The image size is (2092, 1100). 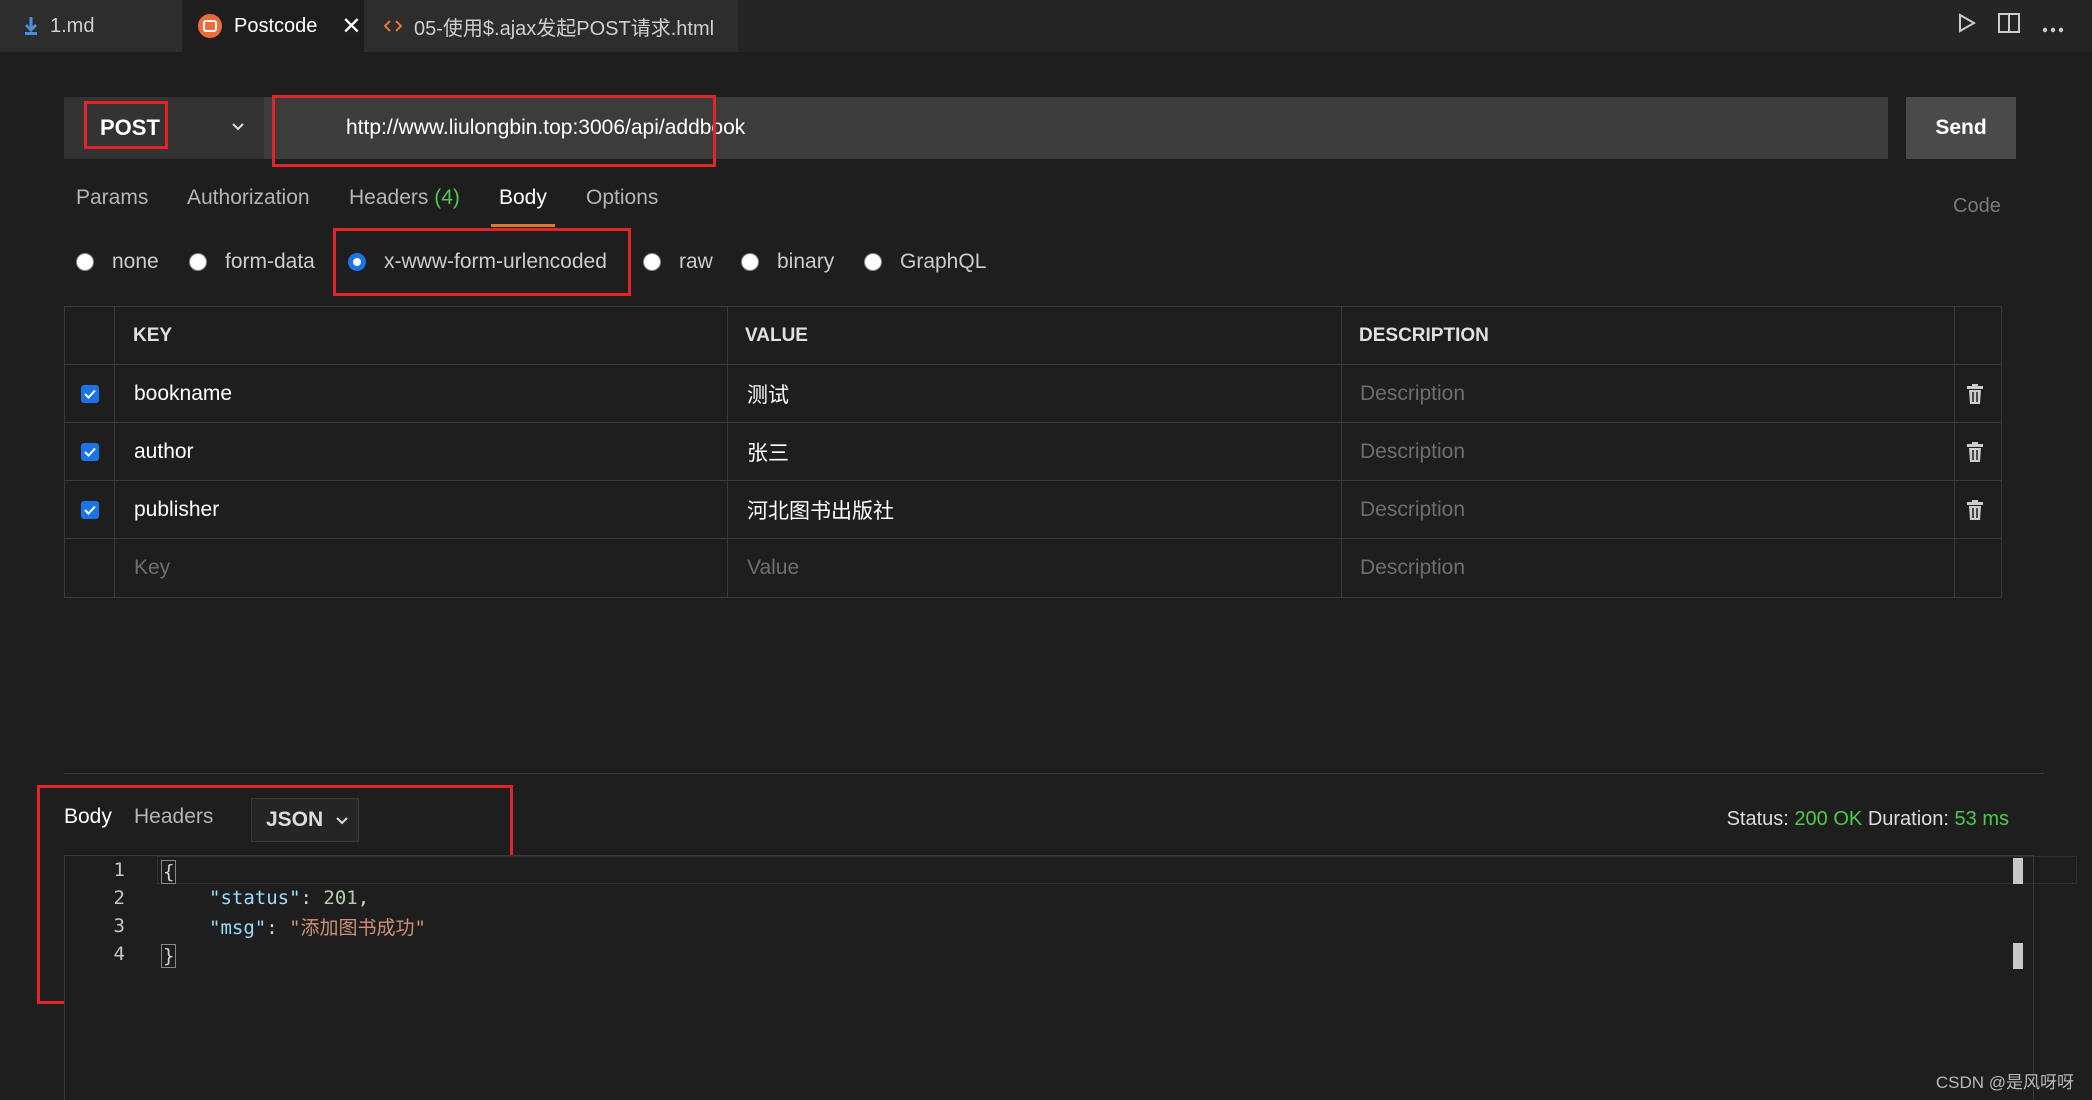 I want to click on radio-dot-selected, so click(x=357, y=262).